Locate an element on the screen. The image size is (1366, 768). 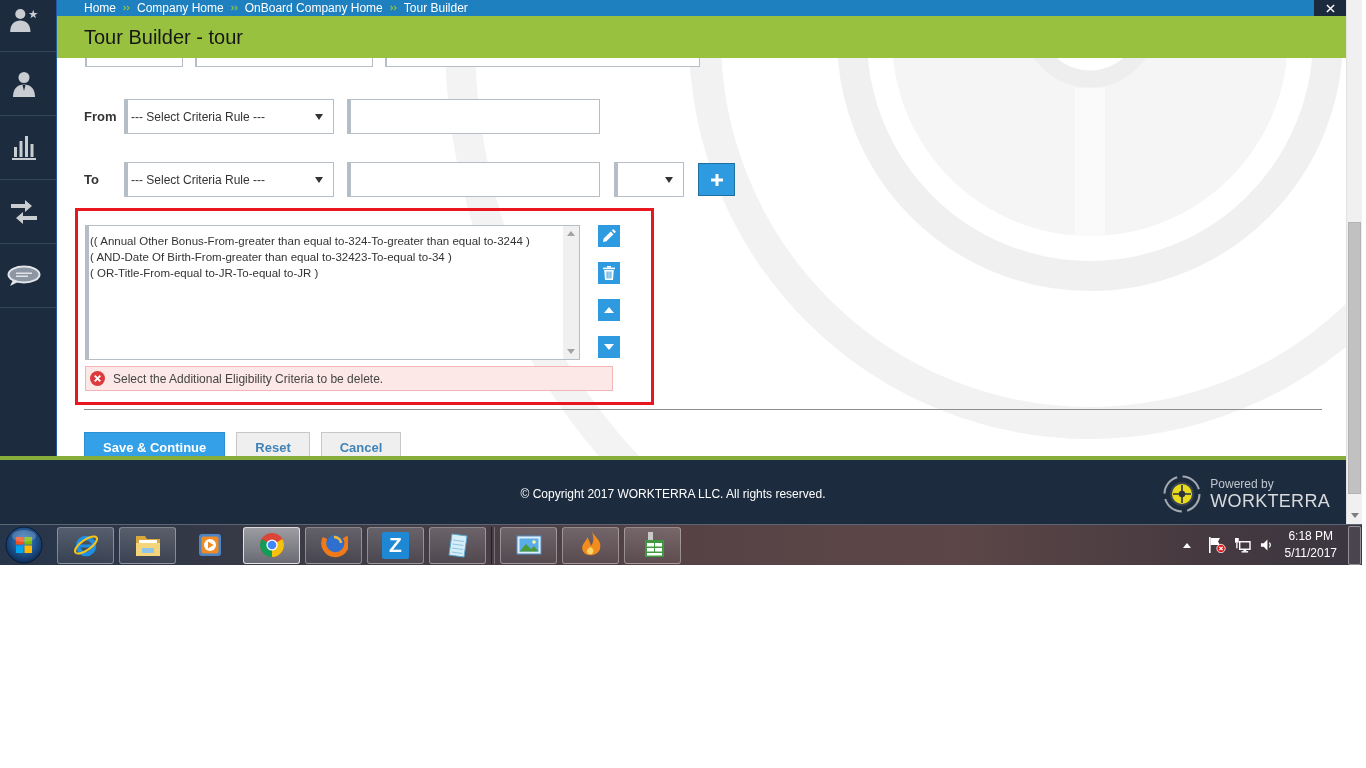
triangle-up-icon is located at coordinates (609, 310).